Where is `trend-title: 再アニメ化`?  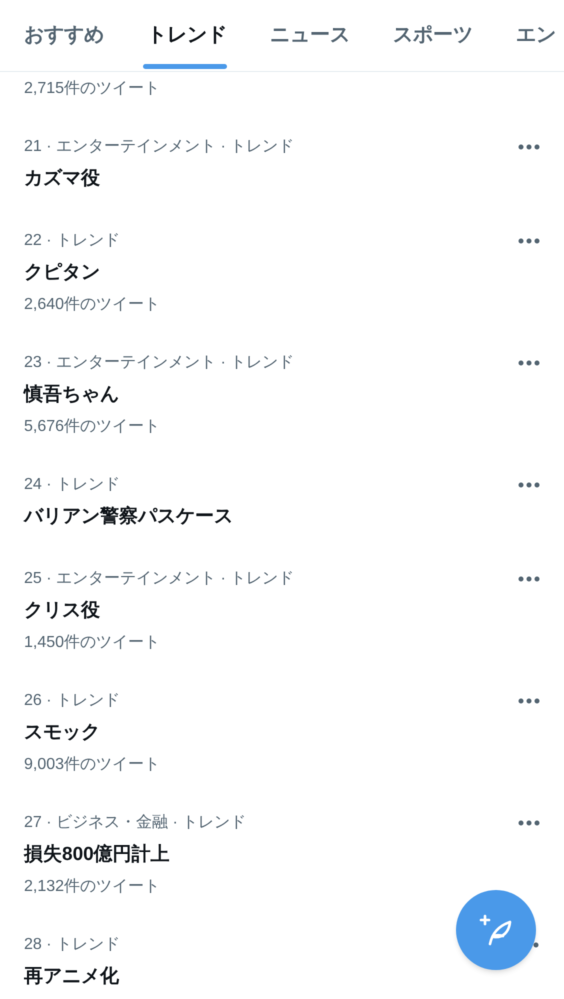 trend-title: 再アニメ化 is located at coordinates (71, 977).